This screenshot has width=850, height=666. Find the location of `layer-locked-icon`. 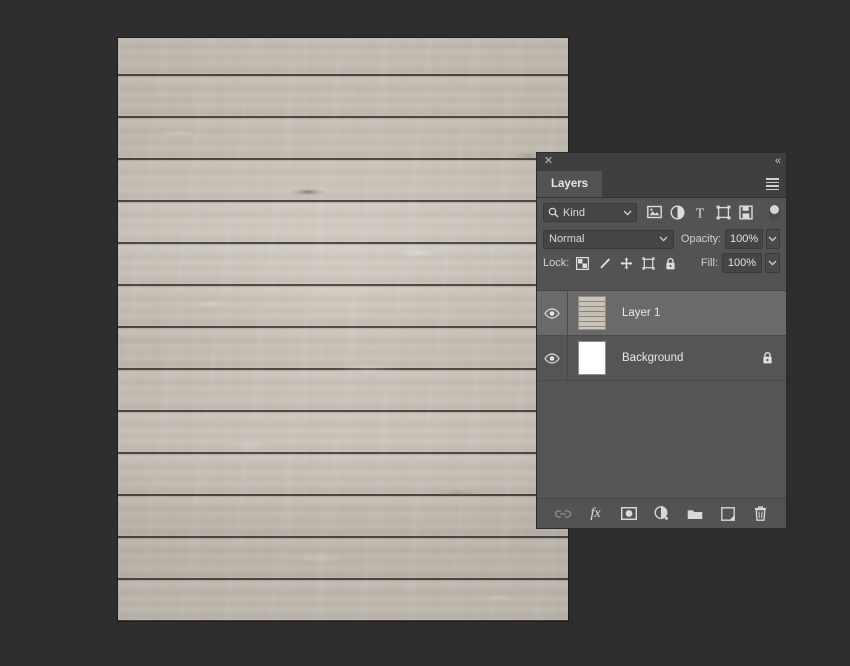

layer-locked-icon is located at coordinates (767, 358).